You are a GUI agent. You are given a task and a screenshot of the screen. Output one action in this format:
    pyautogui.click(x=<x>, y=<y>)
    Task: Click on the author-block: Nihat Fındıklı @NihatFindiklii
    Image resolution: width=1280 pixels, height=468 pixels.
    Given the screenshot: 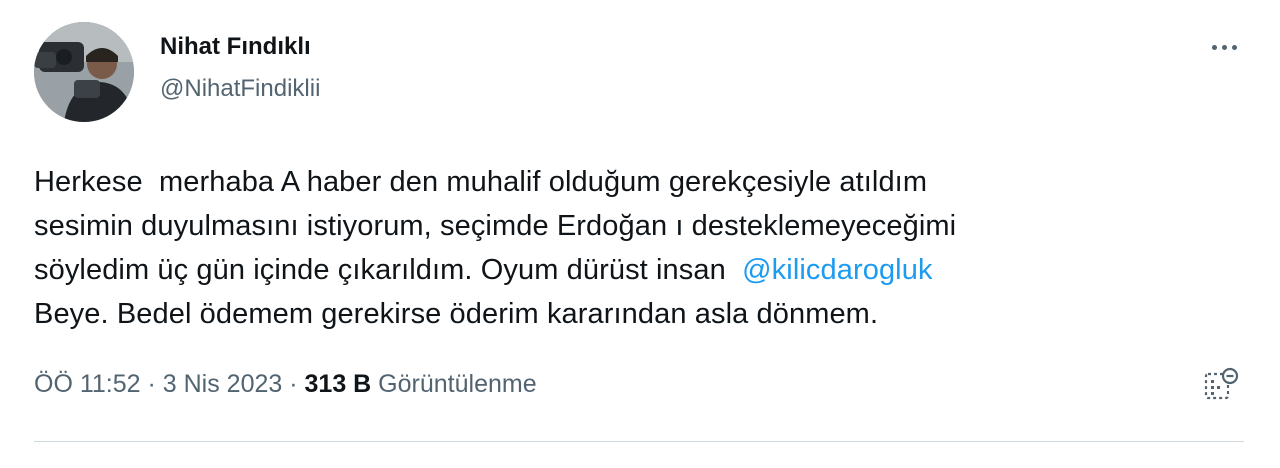 What is the action you would take?
    pyautogui.click(x=240, y=68)
    